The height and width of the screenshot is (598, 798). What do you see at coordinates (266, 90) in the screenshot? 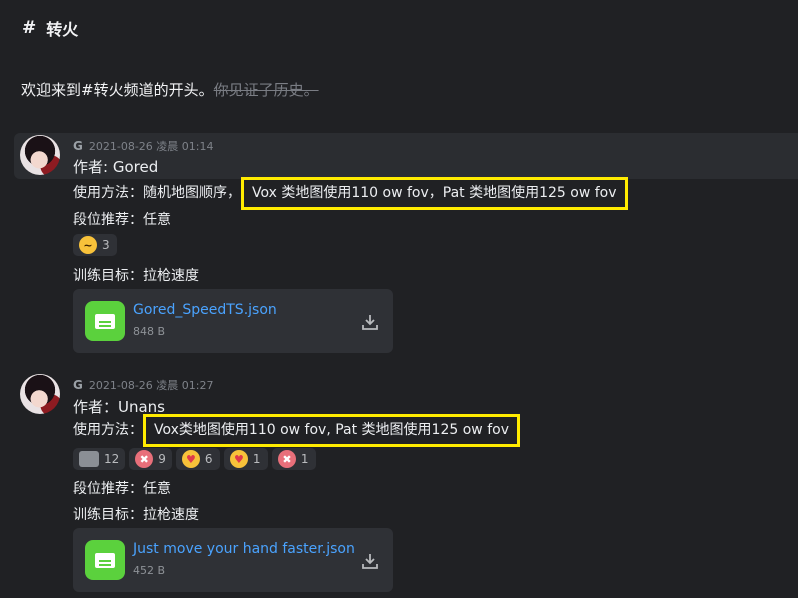
I see `welcome-strike-text: 你见证了历史。` at bounding box center [266, 90].